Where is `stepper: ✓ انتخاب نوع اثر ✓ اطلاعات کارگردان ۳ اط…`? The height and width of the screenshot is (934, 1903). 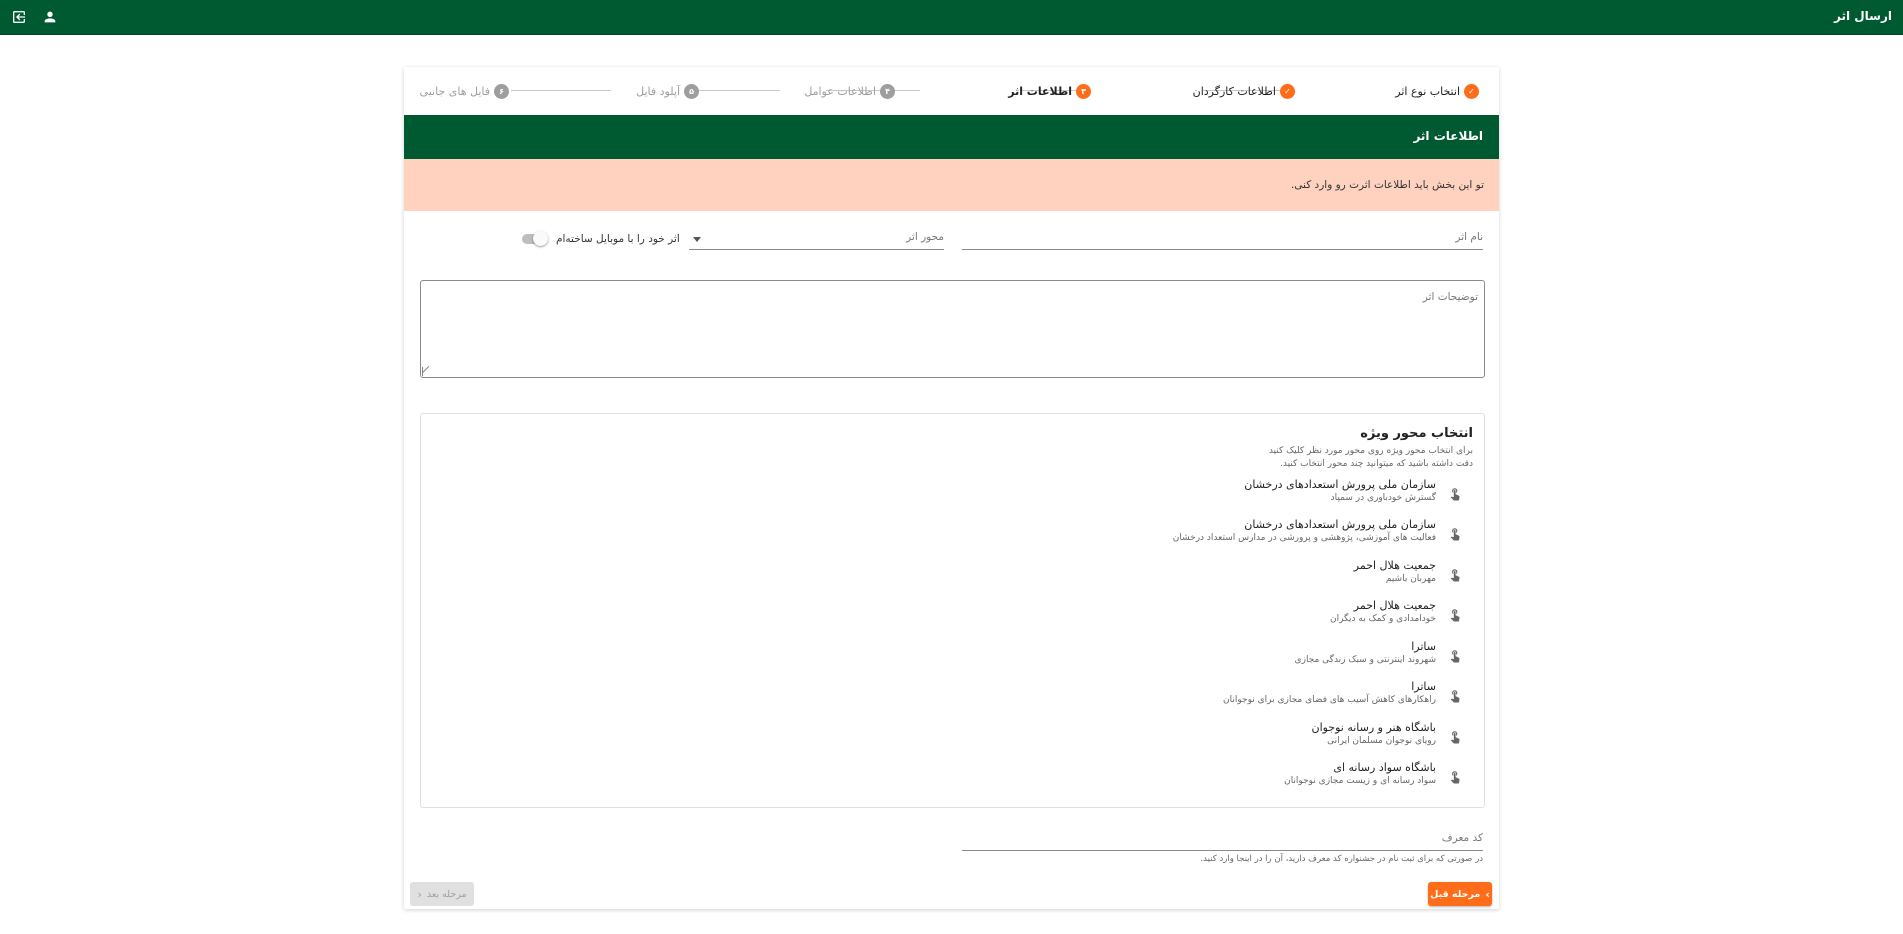 stepper: ✓ انتخاب نوع اثر ✓ اطلاعات کارگردان ۳ اط… is located at coordinates (951, 91).